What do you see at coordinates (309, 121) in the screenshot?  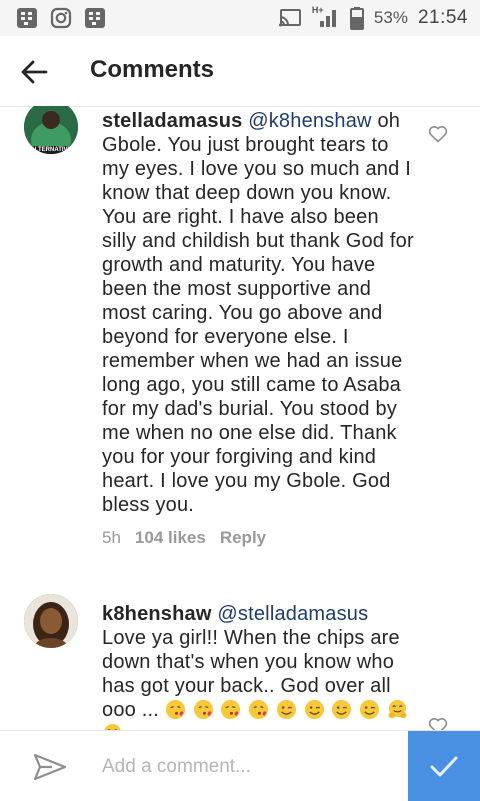 I see `comment-mention: @k8henshaw` at bounding box center [309, 121].